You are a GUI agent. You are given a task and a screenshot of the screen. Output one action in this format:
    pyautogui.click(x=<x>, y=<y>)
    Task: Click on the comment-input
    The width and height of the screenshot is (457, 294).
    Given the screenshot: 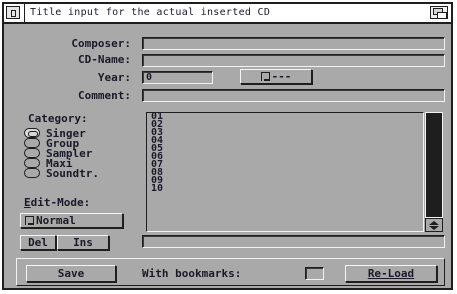 What is the action you would take?
    pyautogui.click(x=293, y=95)
    